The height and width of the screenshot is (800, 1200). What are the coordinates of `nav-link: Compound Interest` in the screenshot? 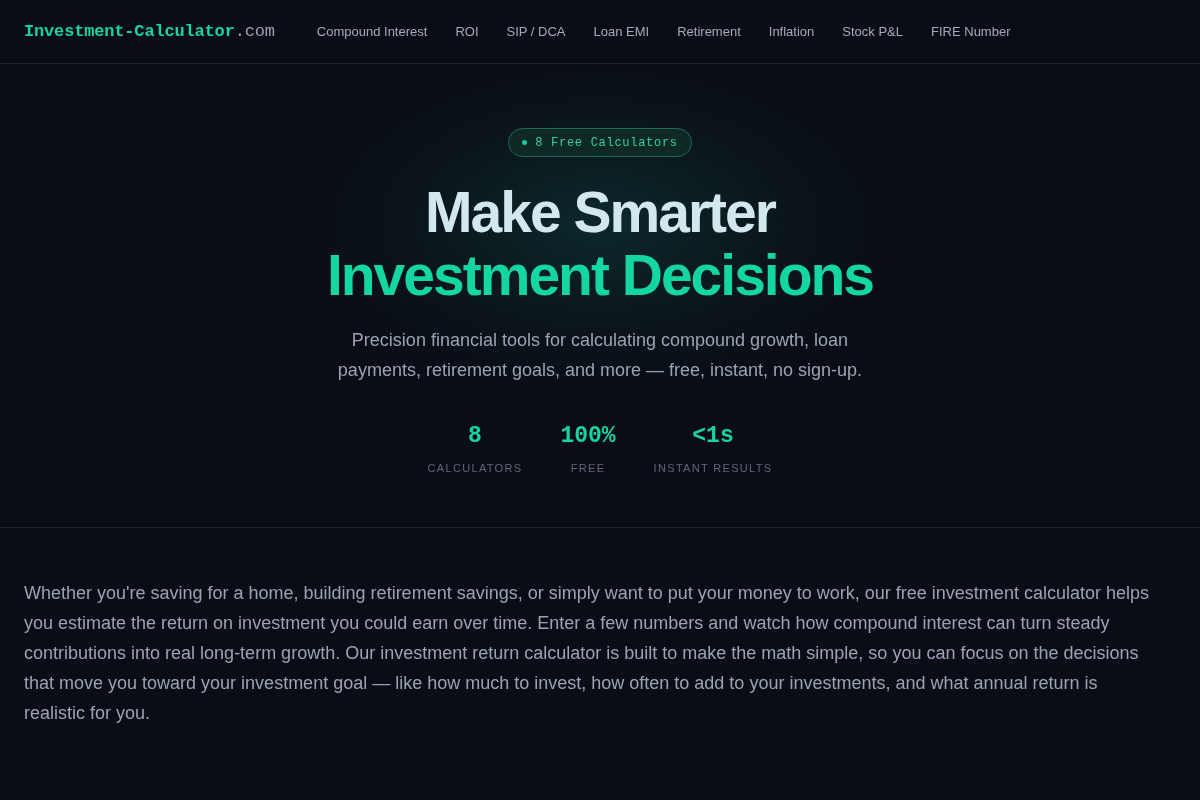 It's located at (372, 31).